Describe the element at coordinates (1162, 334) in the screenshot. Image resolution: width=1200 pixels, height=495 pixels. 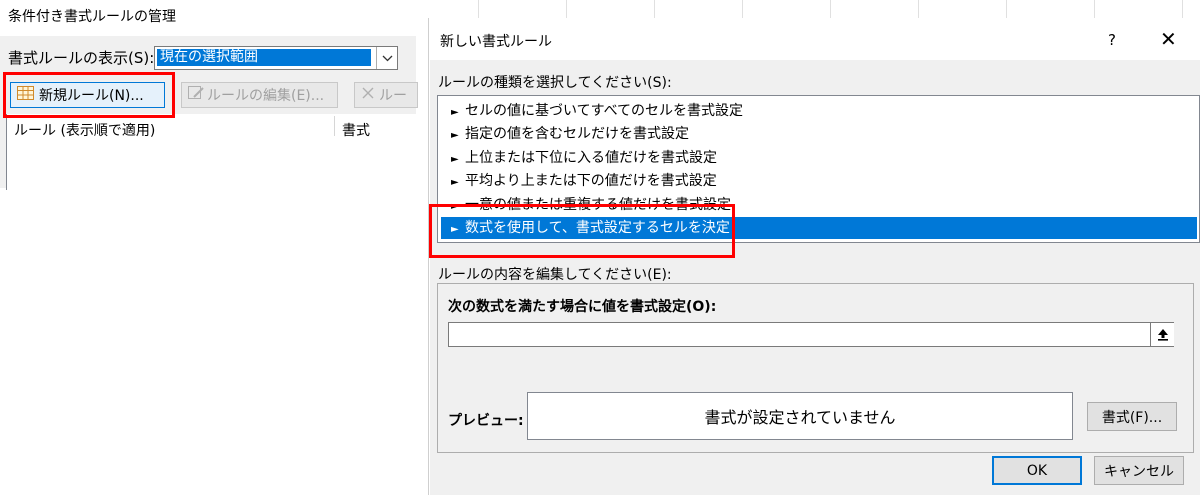
I see `collapse-arrow-icon` at that location.